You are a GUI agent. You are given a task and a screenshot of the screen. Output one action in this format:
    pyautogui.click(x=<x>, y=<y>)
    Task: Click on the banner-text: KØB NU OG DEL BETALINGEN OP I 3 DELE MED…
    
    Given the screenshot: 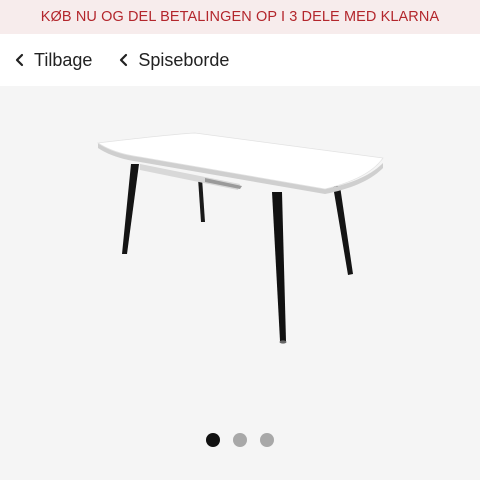 What is the action you would take?
    pyautogui.click(x=240, y=17)
    